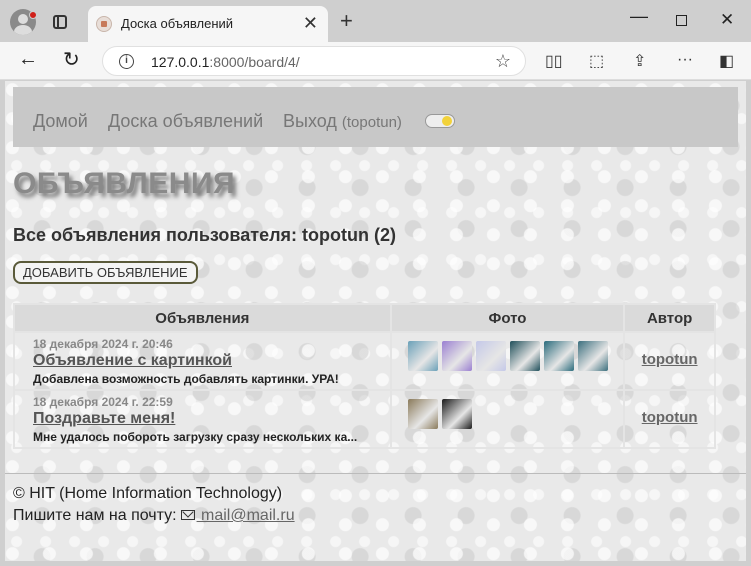 The height and width of the screenshot is (566, 751). I want to click on tab-actions-icon, so click(60, 22).